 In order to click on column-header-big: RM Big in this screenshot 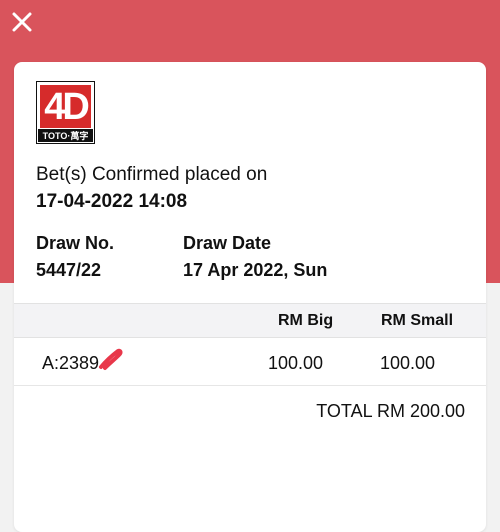, I will do `click(306, 320)`.